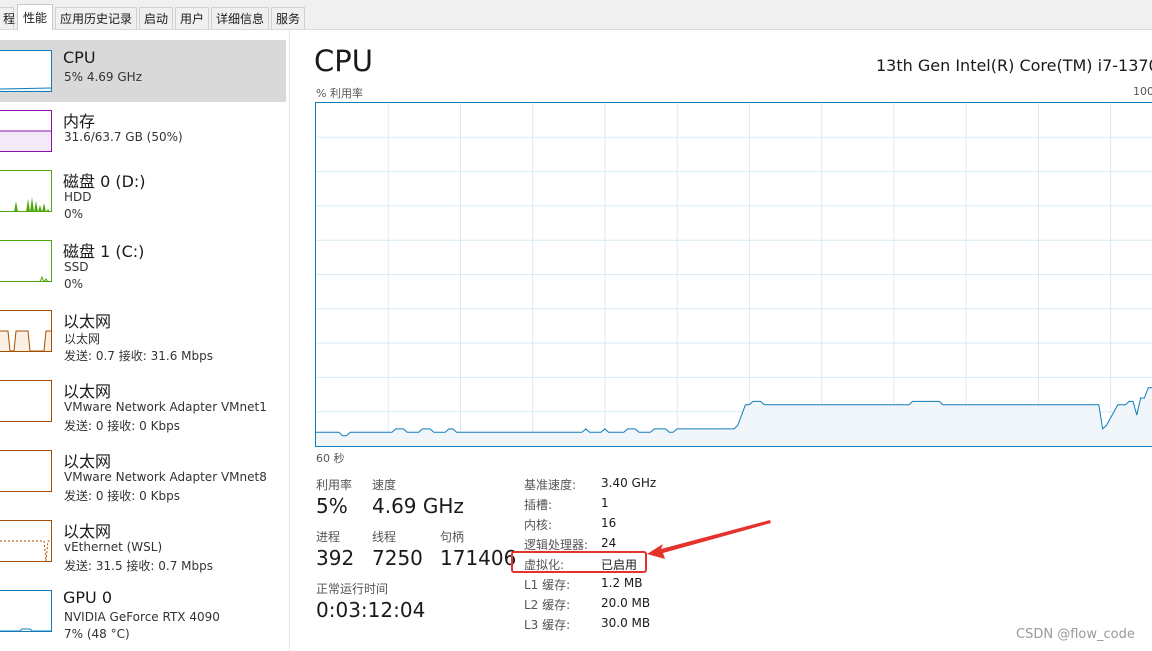 This screenshot has height=651, width=1152. I want to click on tab-users: 用户, so click(192, 18).